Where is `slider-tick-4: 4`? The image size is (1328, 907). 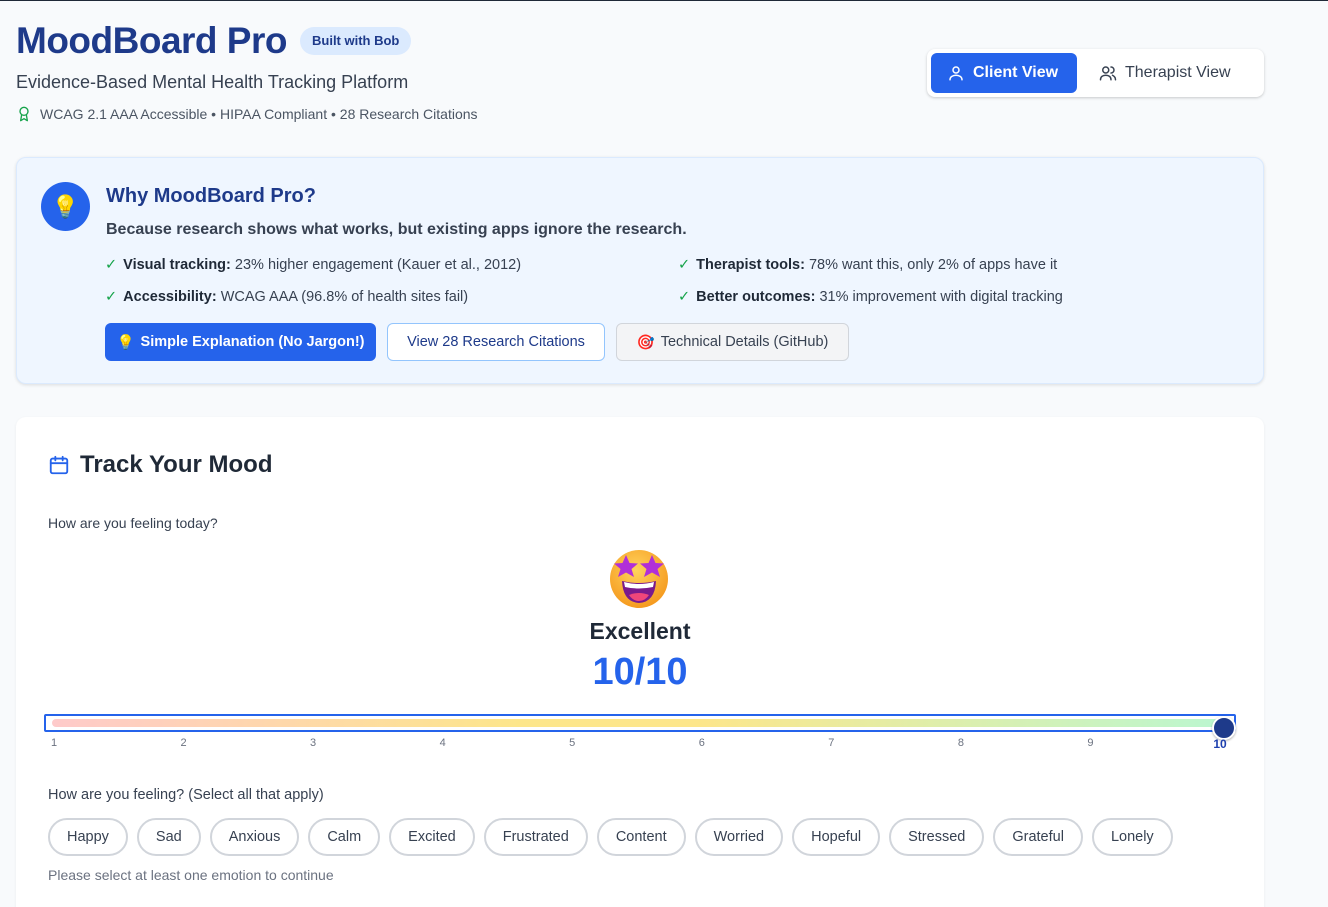 slider-tick-4: 4 is located at coordinates (442, 743).